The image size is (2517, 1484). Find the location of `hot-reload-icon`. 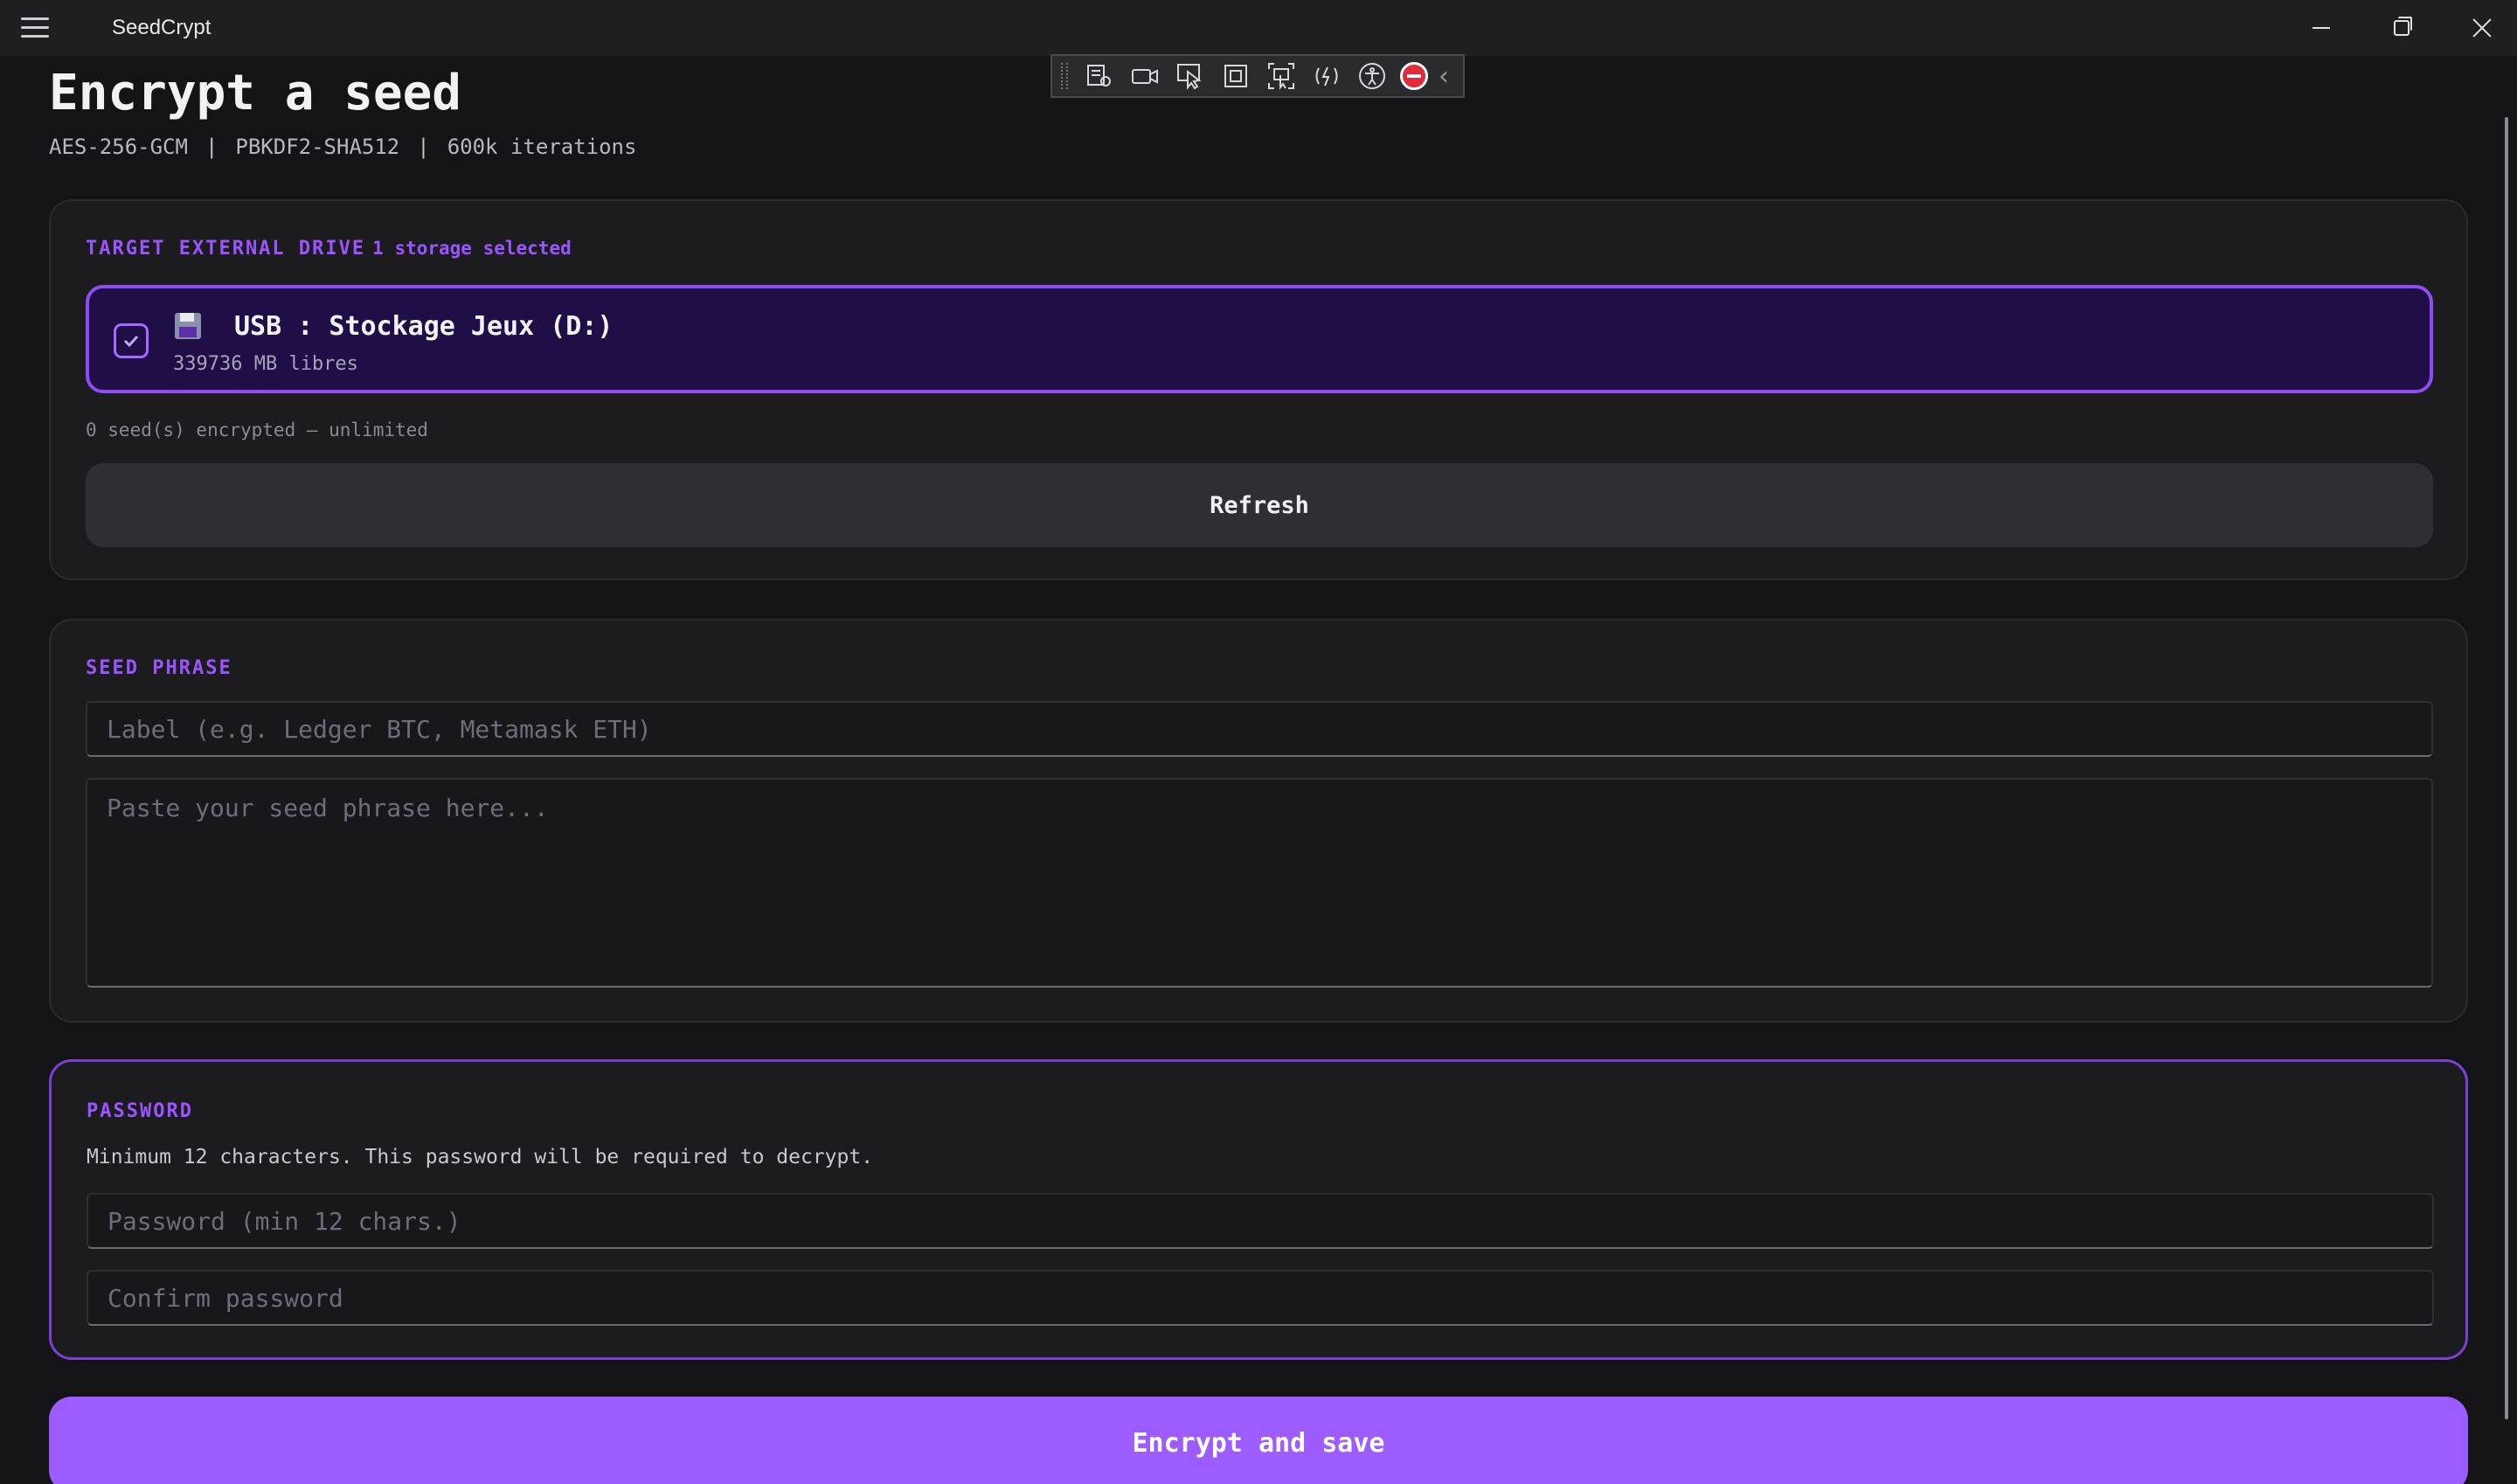

hot-reload-icon is located at coordinates (1326, 76).